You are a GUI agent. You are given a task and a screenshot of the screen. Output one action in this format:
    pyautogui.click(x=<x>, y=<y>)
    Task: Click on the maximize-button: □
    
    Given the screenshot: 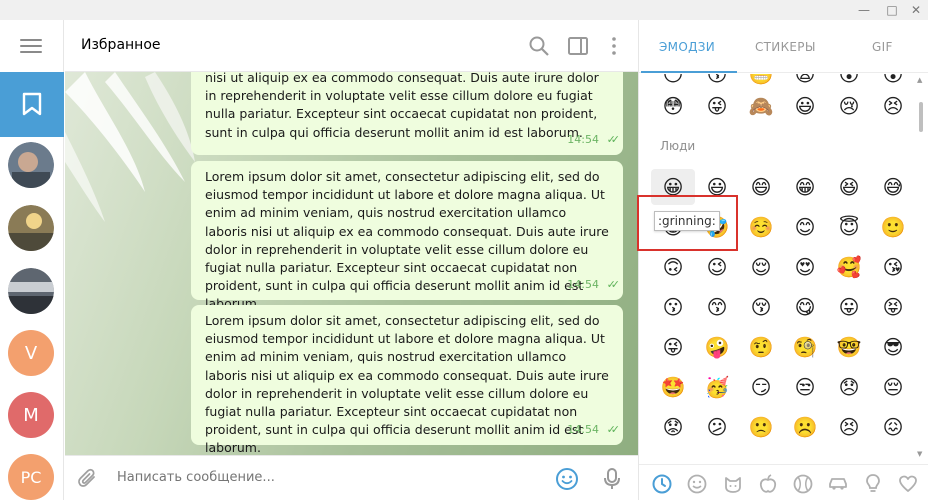 What is the action you would take?
    pyautogui.click(x=892, y=10)
    